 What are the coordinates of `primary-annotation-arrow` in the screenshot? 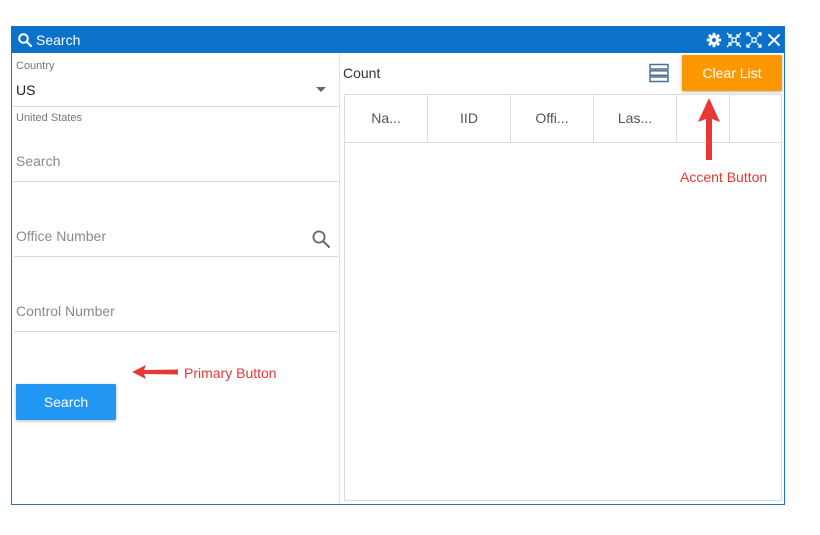 It's located at (155, 372).